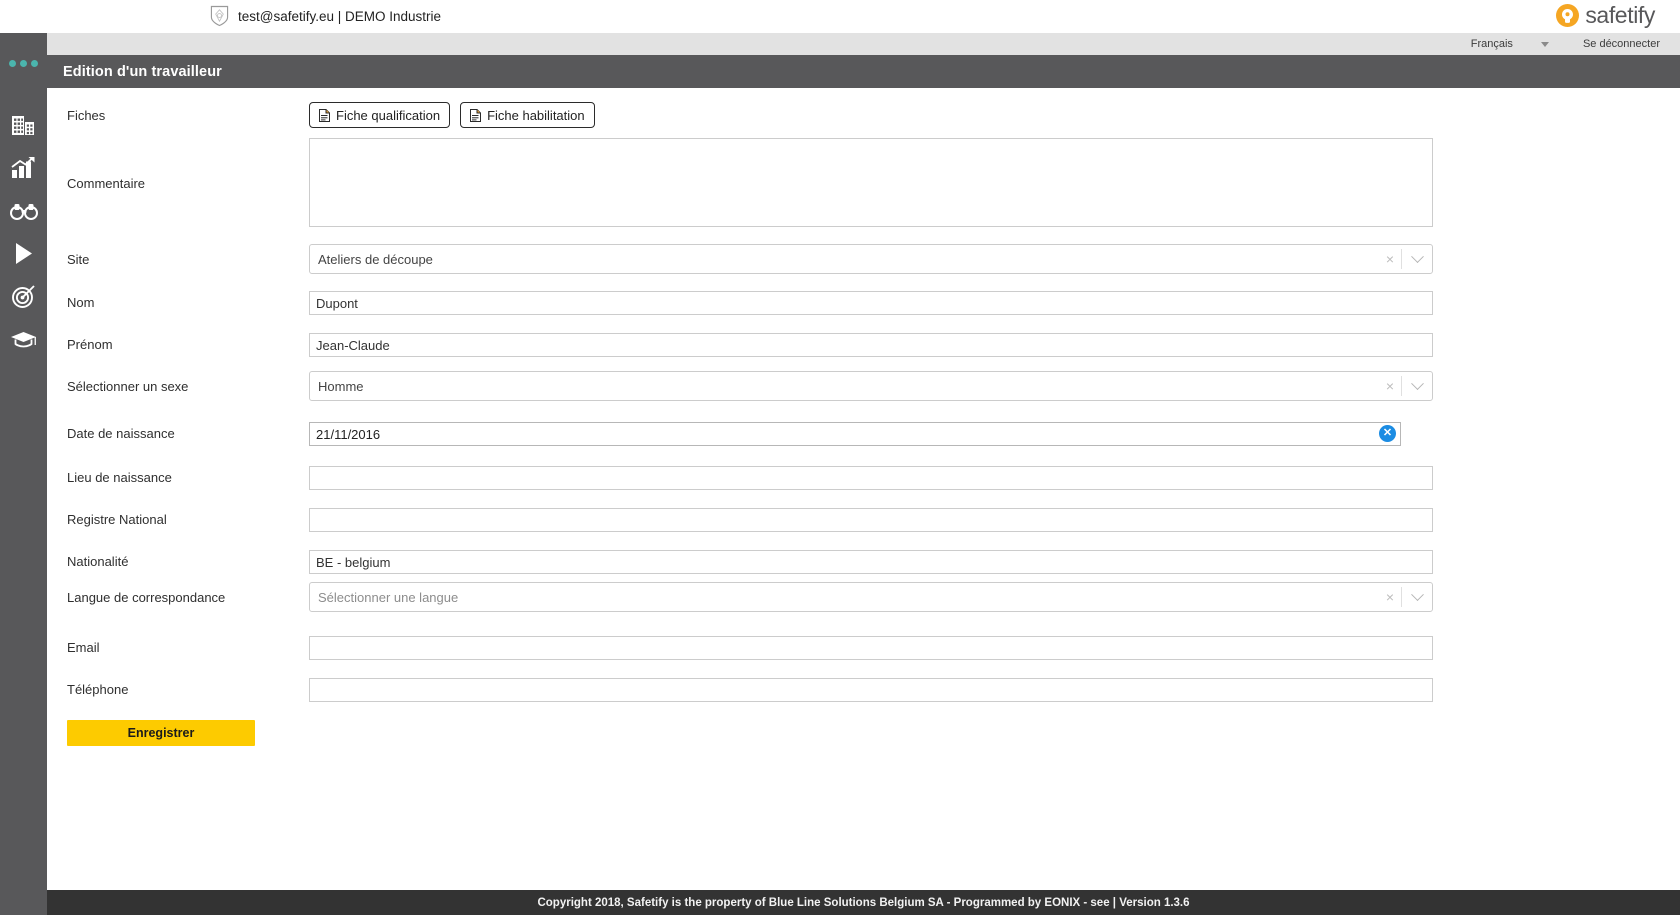  Describe the element at coordinates (863, 860) in the screenshot. I see `content-spacer` at that location.